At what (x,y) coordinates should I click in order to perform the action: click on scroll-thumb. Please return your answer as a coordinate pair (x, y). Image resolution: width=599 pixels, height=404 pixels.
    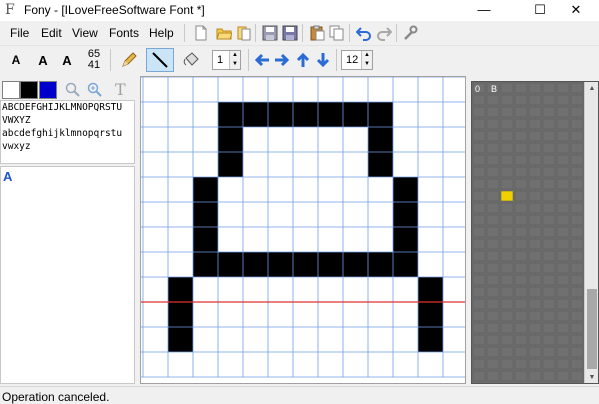
    Looking at the image, I should click on (592, 329).